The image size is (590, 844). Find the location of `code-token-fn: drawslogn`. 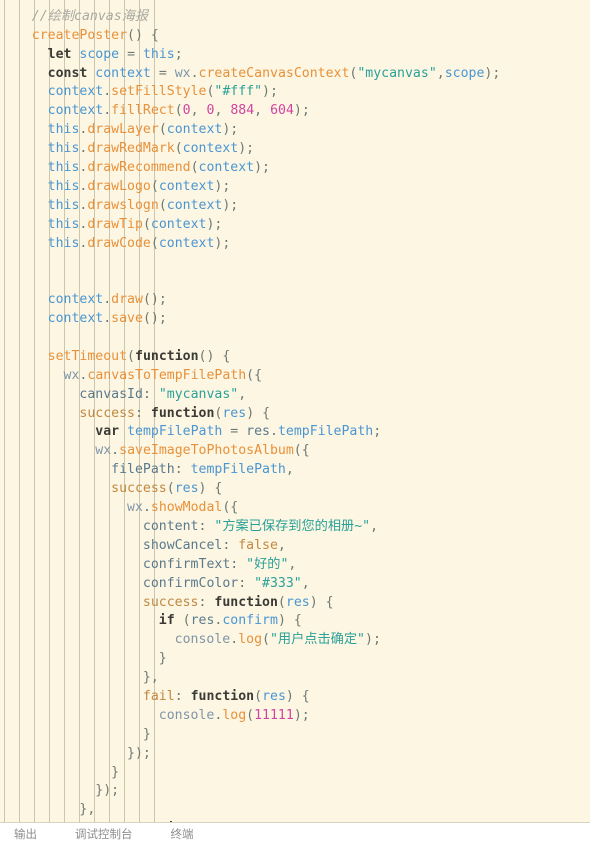

code-token-fn: drawslogn is located at coordinates (123, 205).